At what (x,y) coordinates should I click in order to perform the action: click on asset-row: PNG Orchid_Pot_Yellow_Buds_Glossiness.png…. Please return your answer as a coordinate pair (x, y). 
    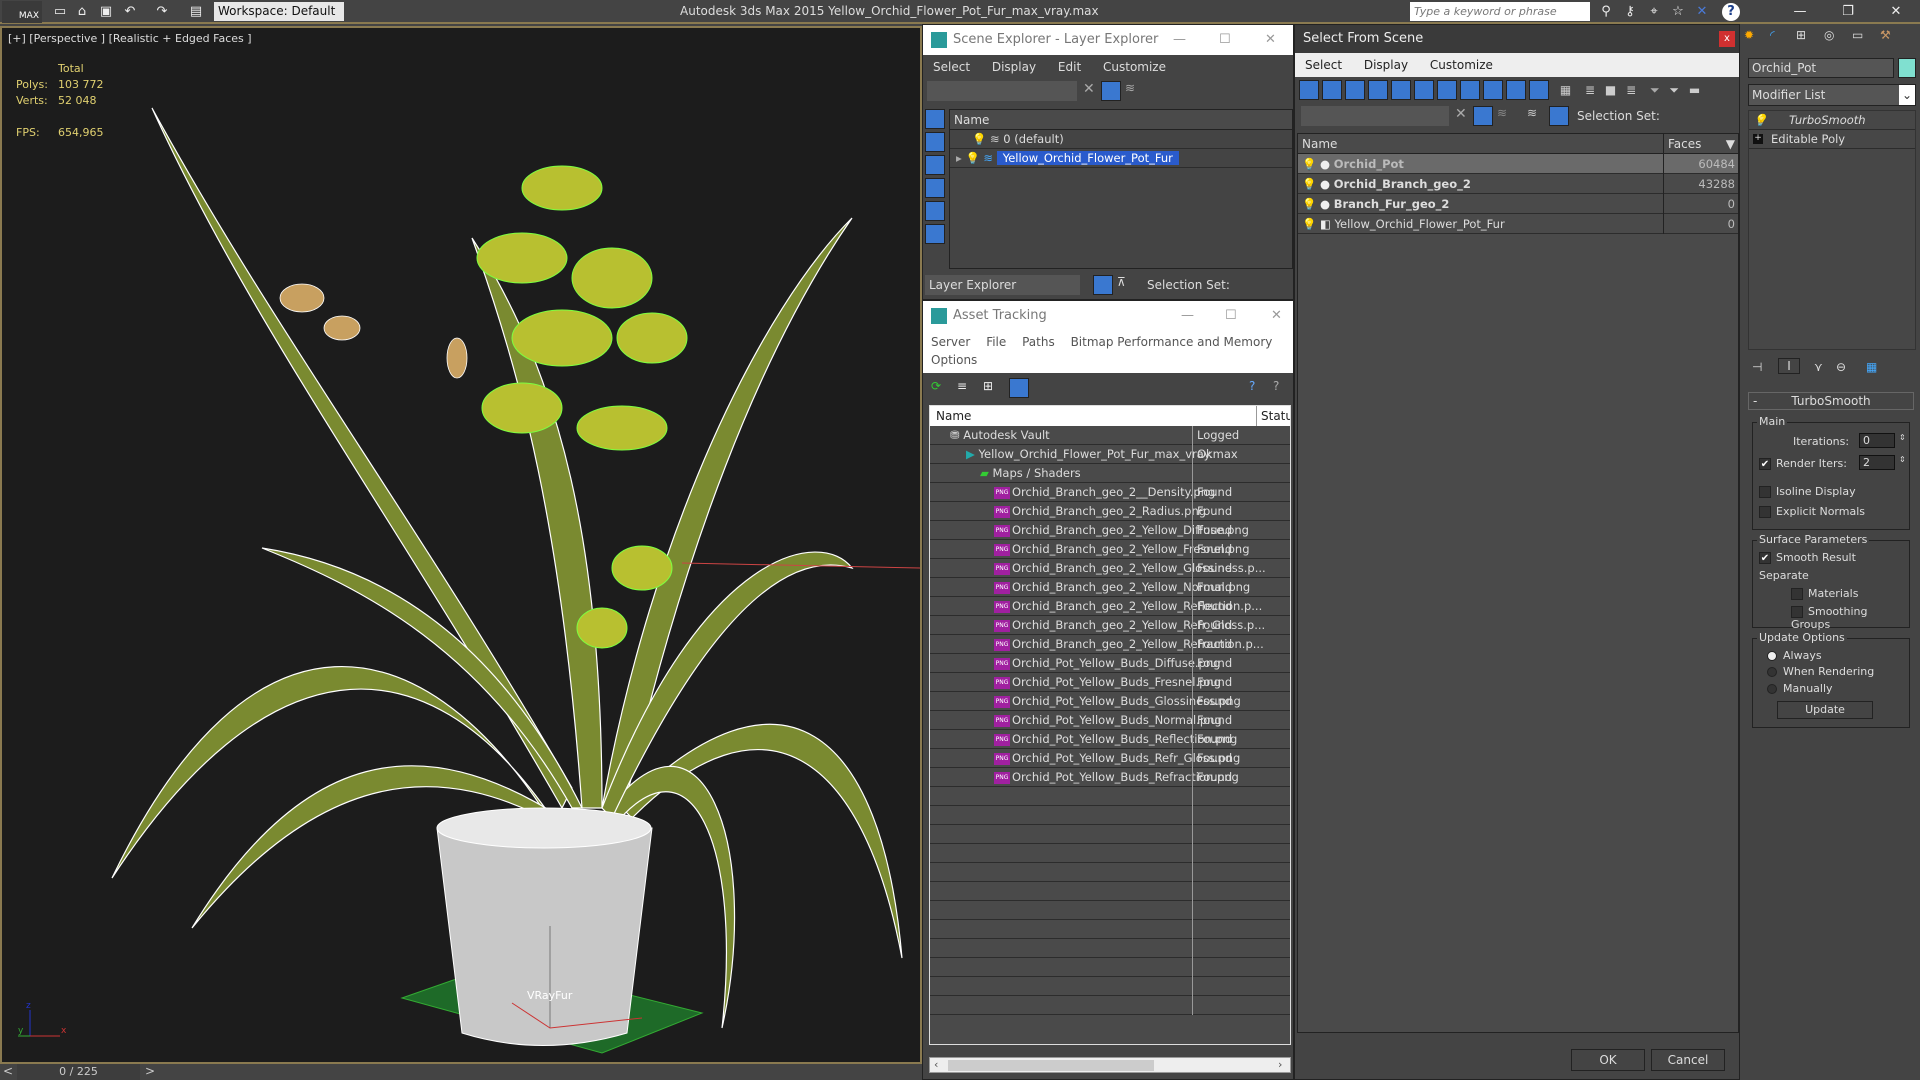
    Looking at the image, I should click on (1110, 701).